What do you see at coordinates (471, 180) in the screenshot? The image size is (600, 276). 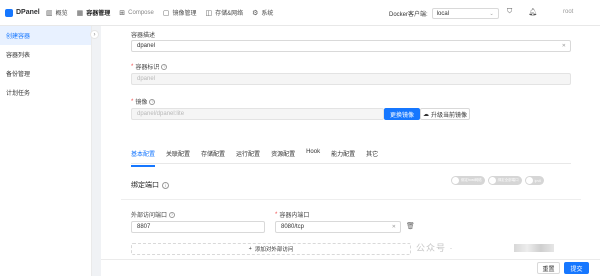 I see `toggle-label: 绑定host网络` at bounding box center [471, 180].